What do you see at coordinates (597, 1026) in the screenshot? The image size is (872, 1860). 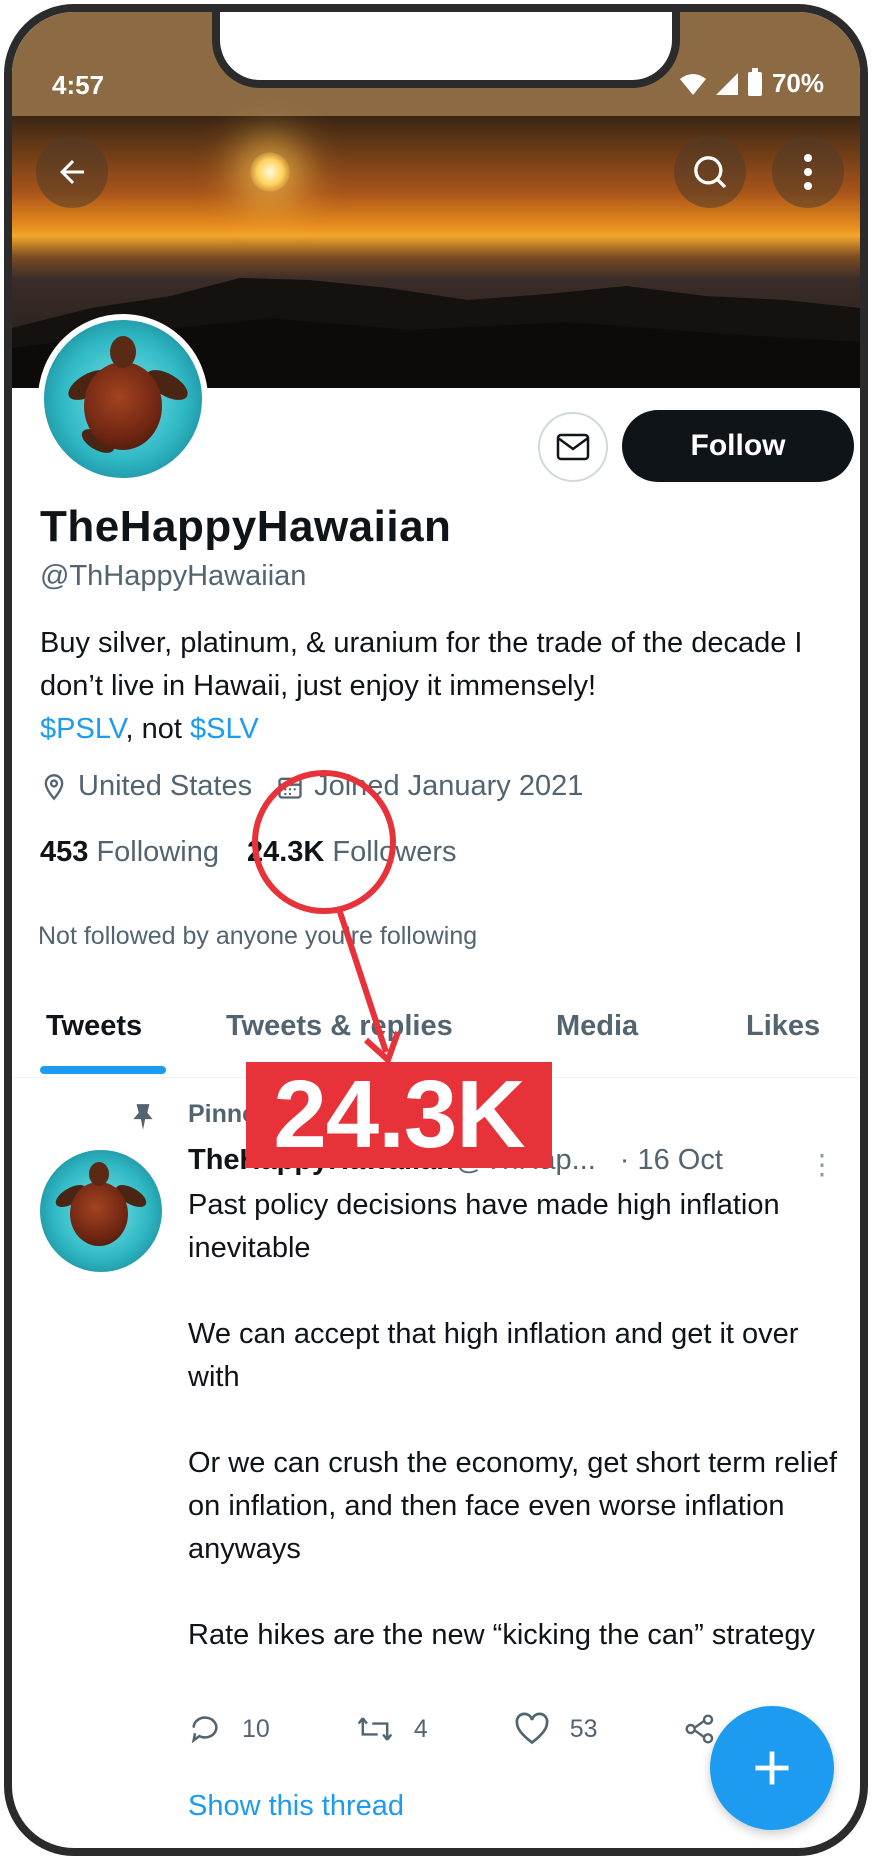 I see `tab-media: Media` at bounding box center [597, 1026].